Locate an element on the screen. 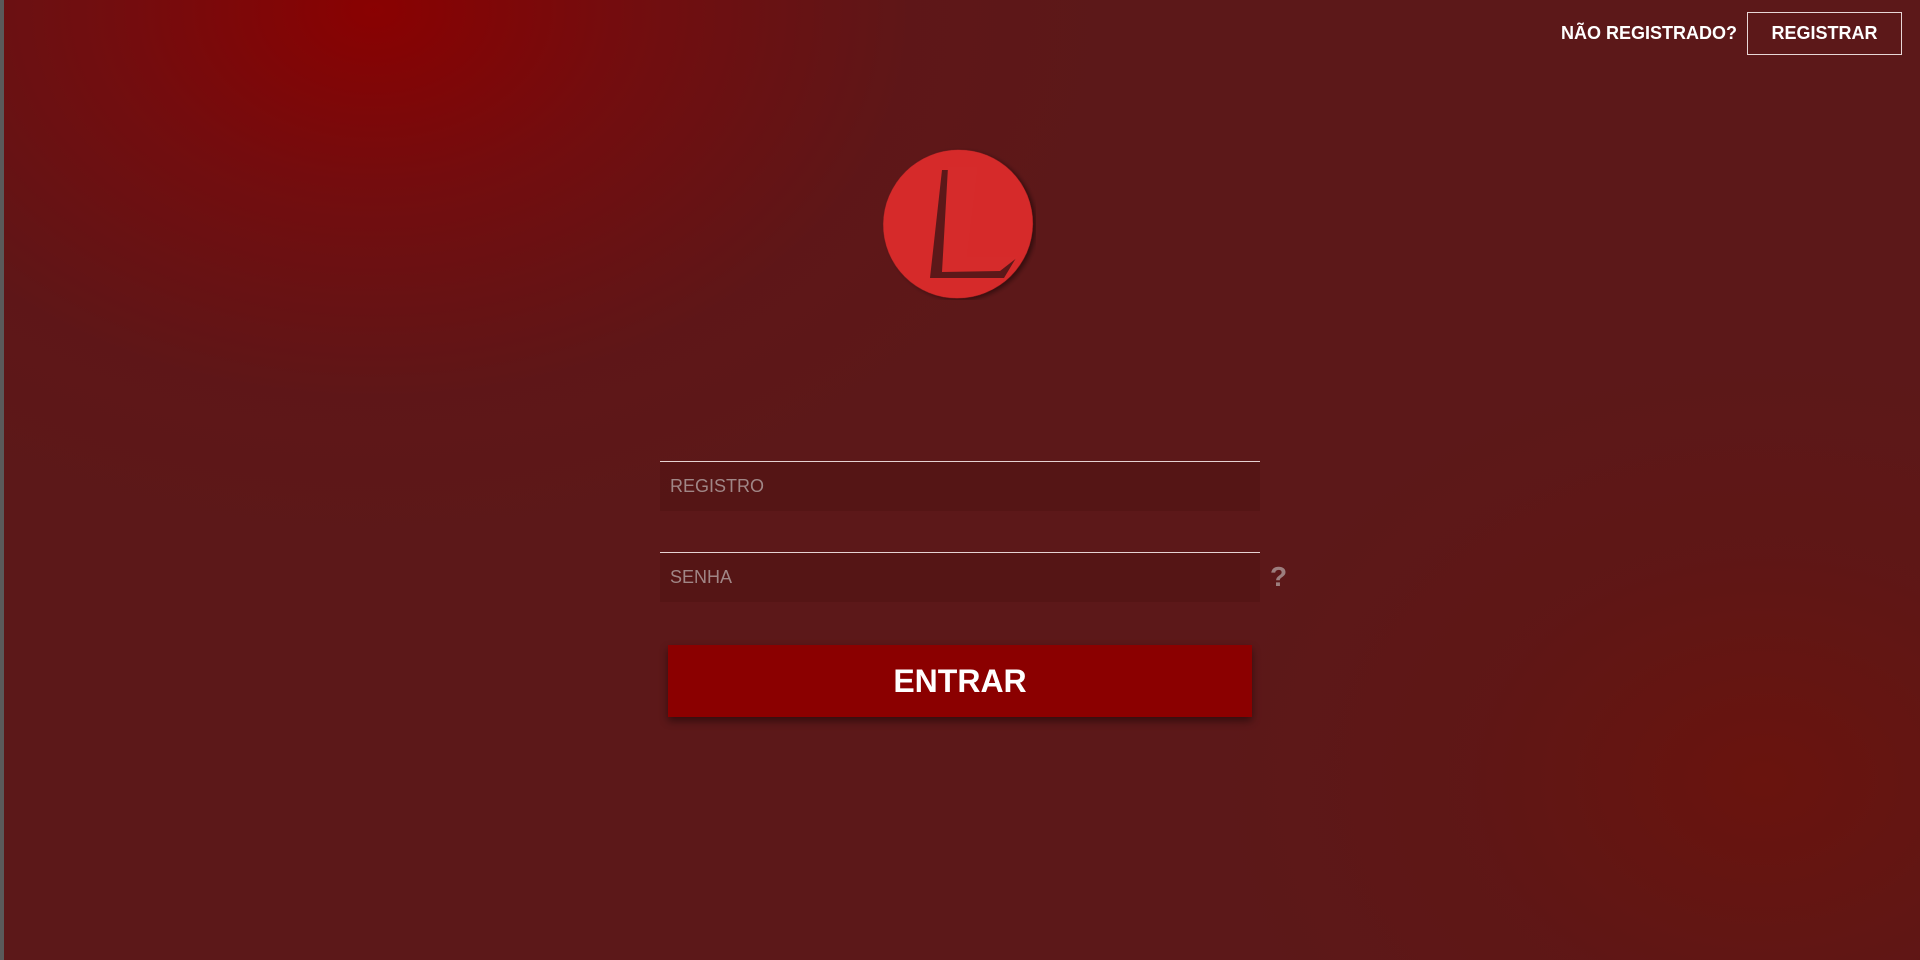 This screenshot has height=960, width=1920. senha-input is located at coordinates (960, 577).